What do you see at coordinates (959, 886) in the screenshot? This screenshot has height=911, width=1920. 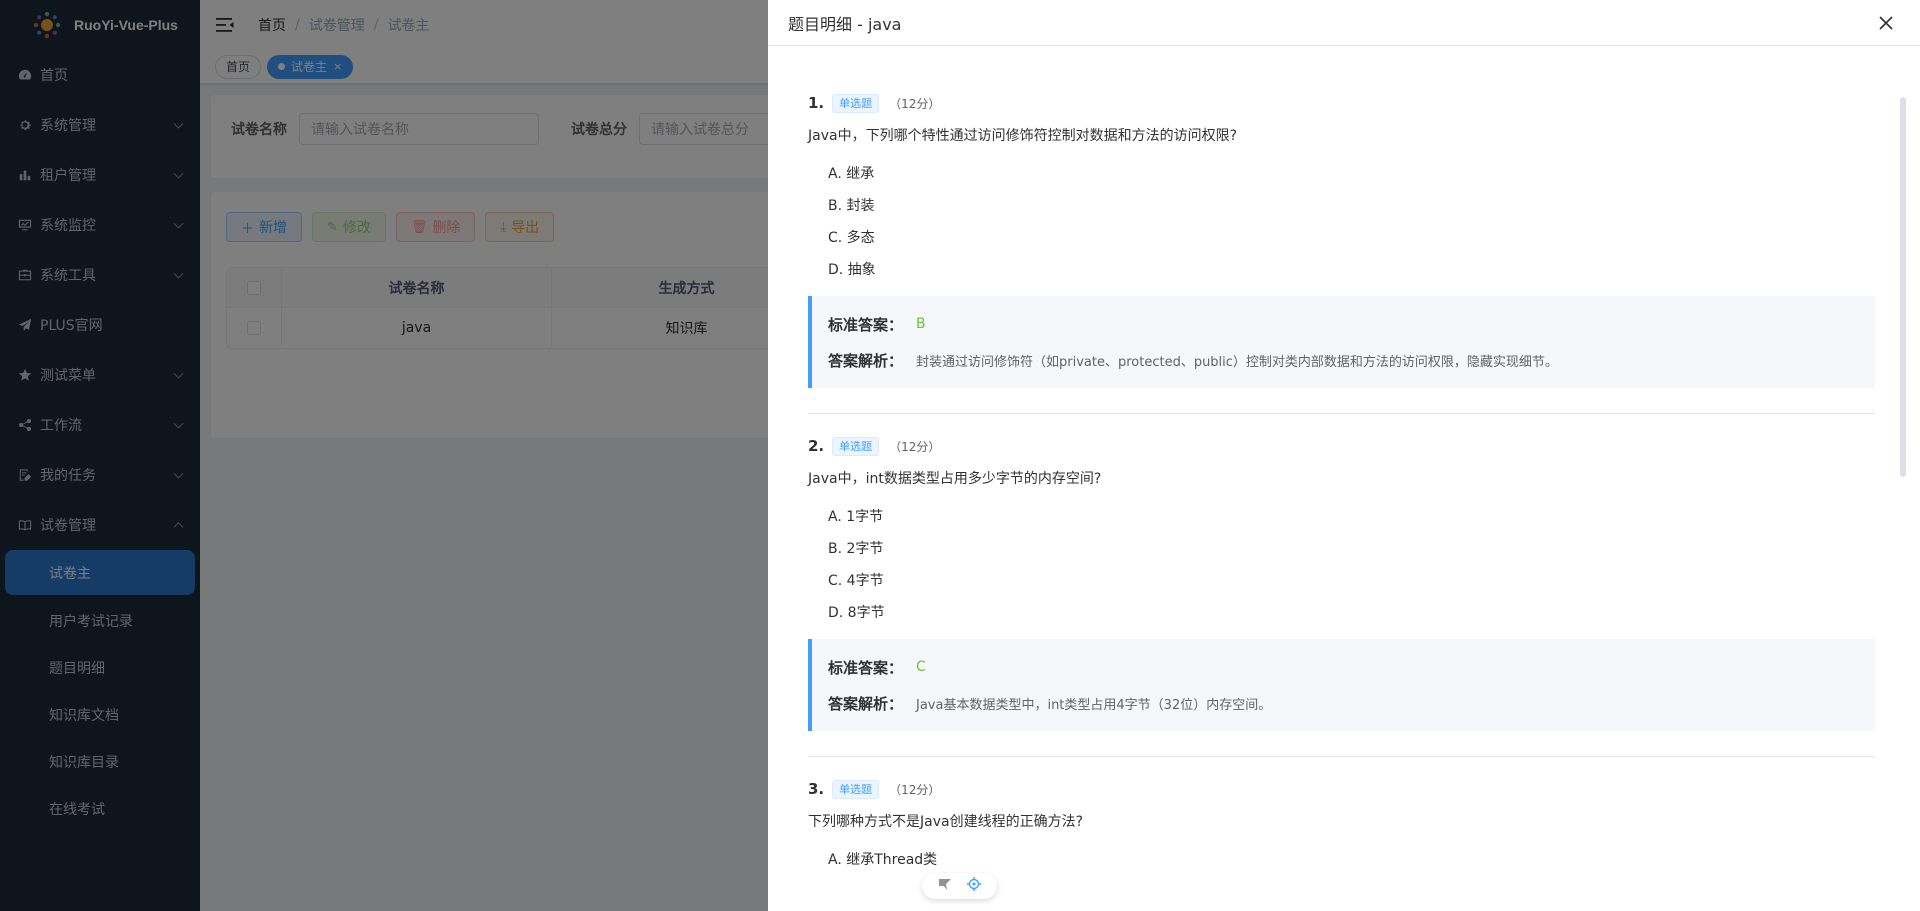 I see `floating-toolbar` at bounding box center [959, 886].